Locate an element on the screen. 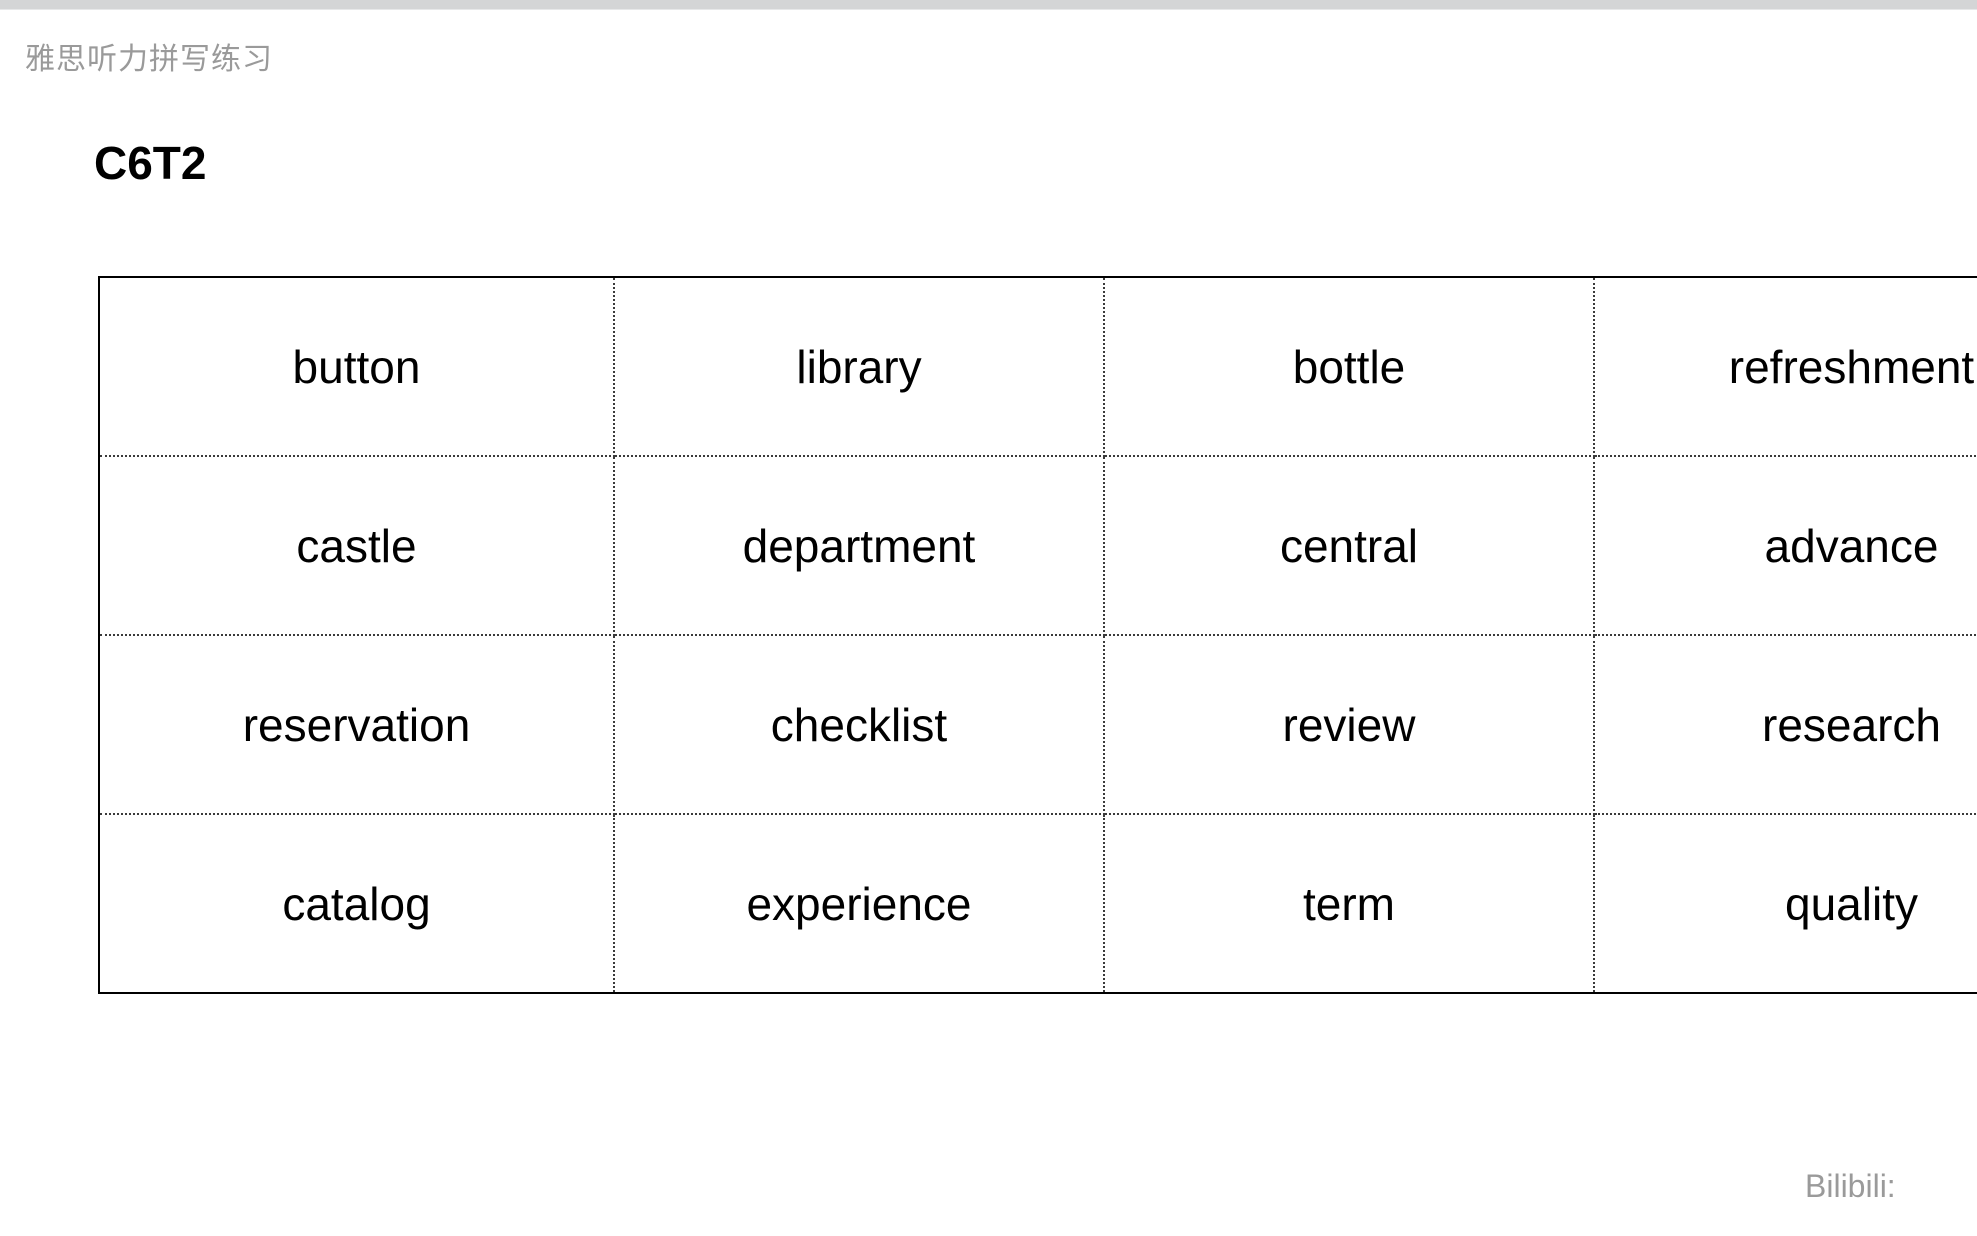 The height and width of the screenshot is (1236, 1977). word-cell: castle is located at coordinates (357, 546).